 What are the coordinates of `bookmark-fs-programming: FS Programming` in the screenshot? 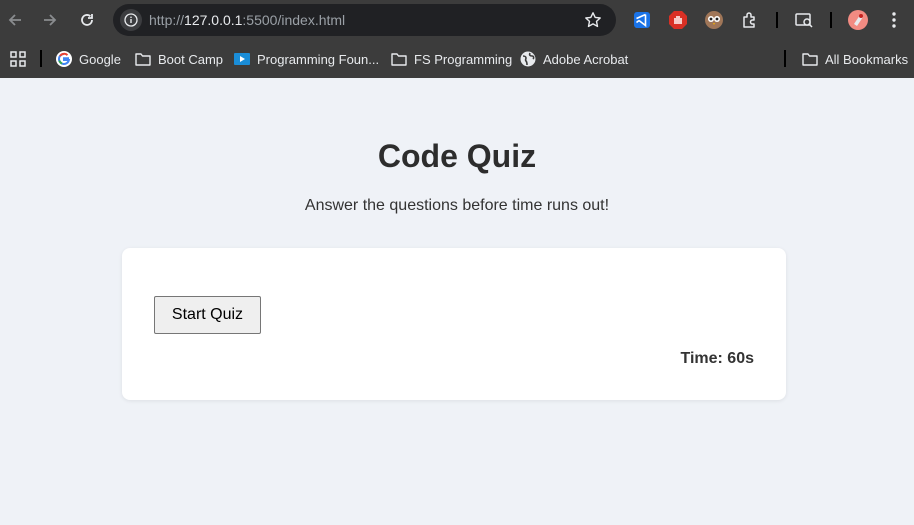 It's located at (451, 59).